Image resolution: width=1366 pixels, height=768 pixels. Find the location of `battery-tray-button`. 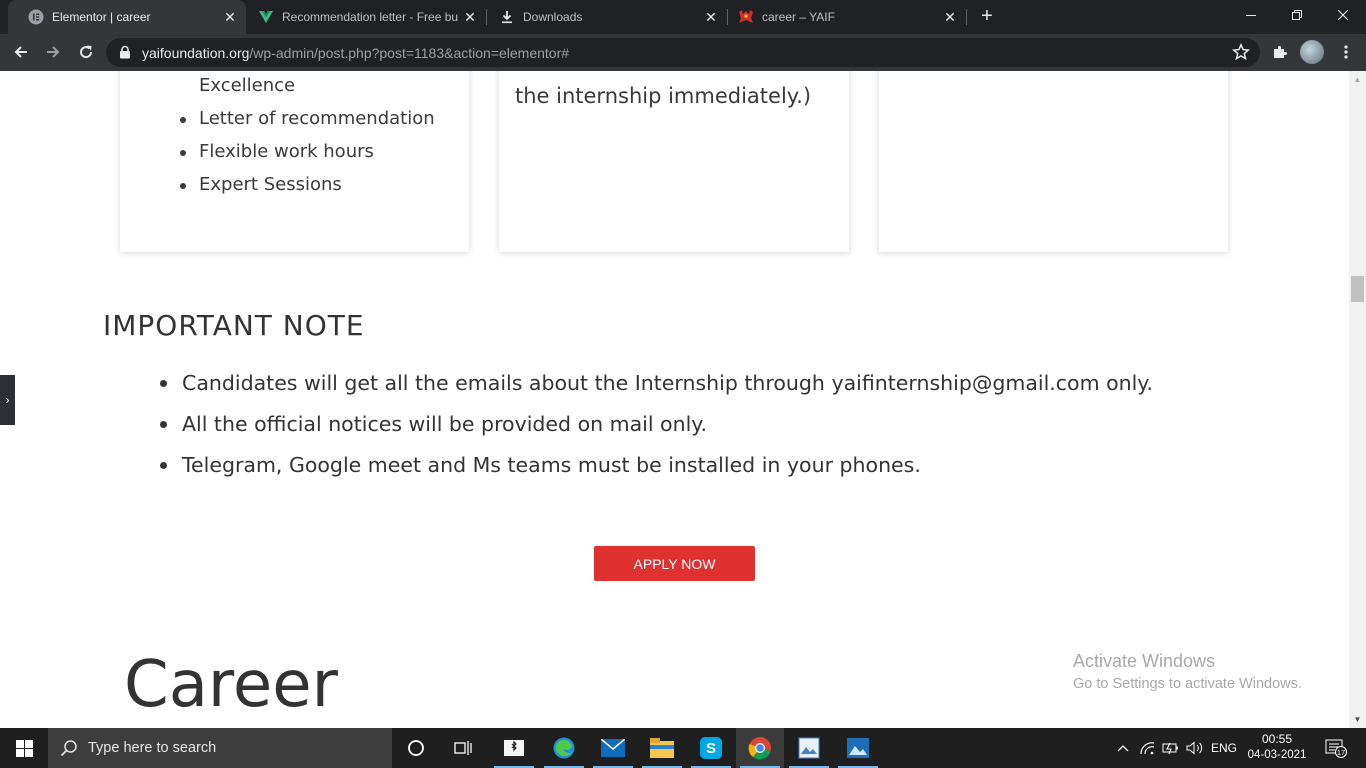

battery-tray-button is located at coordinates (1171, 748).